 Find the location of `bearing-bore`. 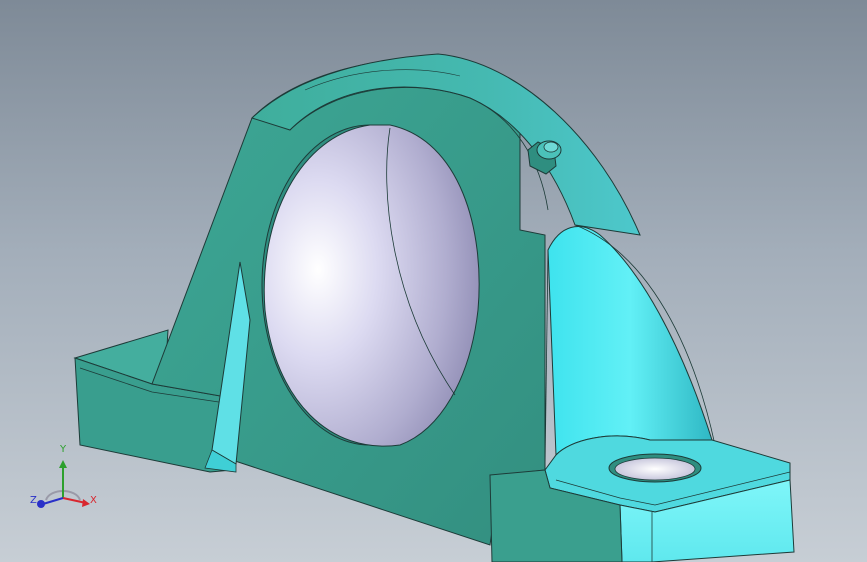

bearing-bore is located at coordinates (370, 285).